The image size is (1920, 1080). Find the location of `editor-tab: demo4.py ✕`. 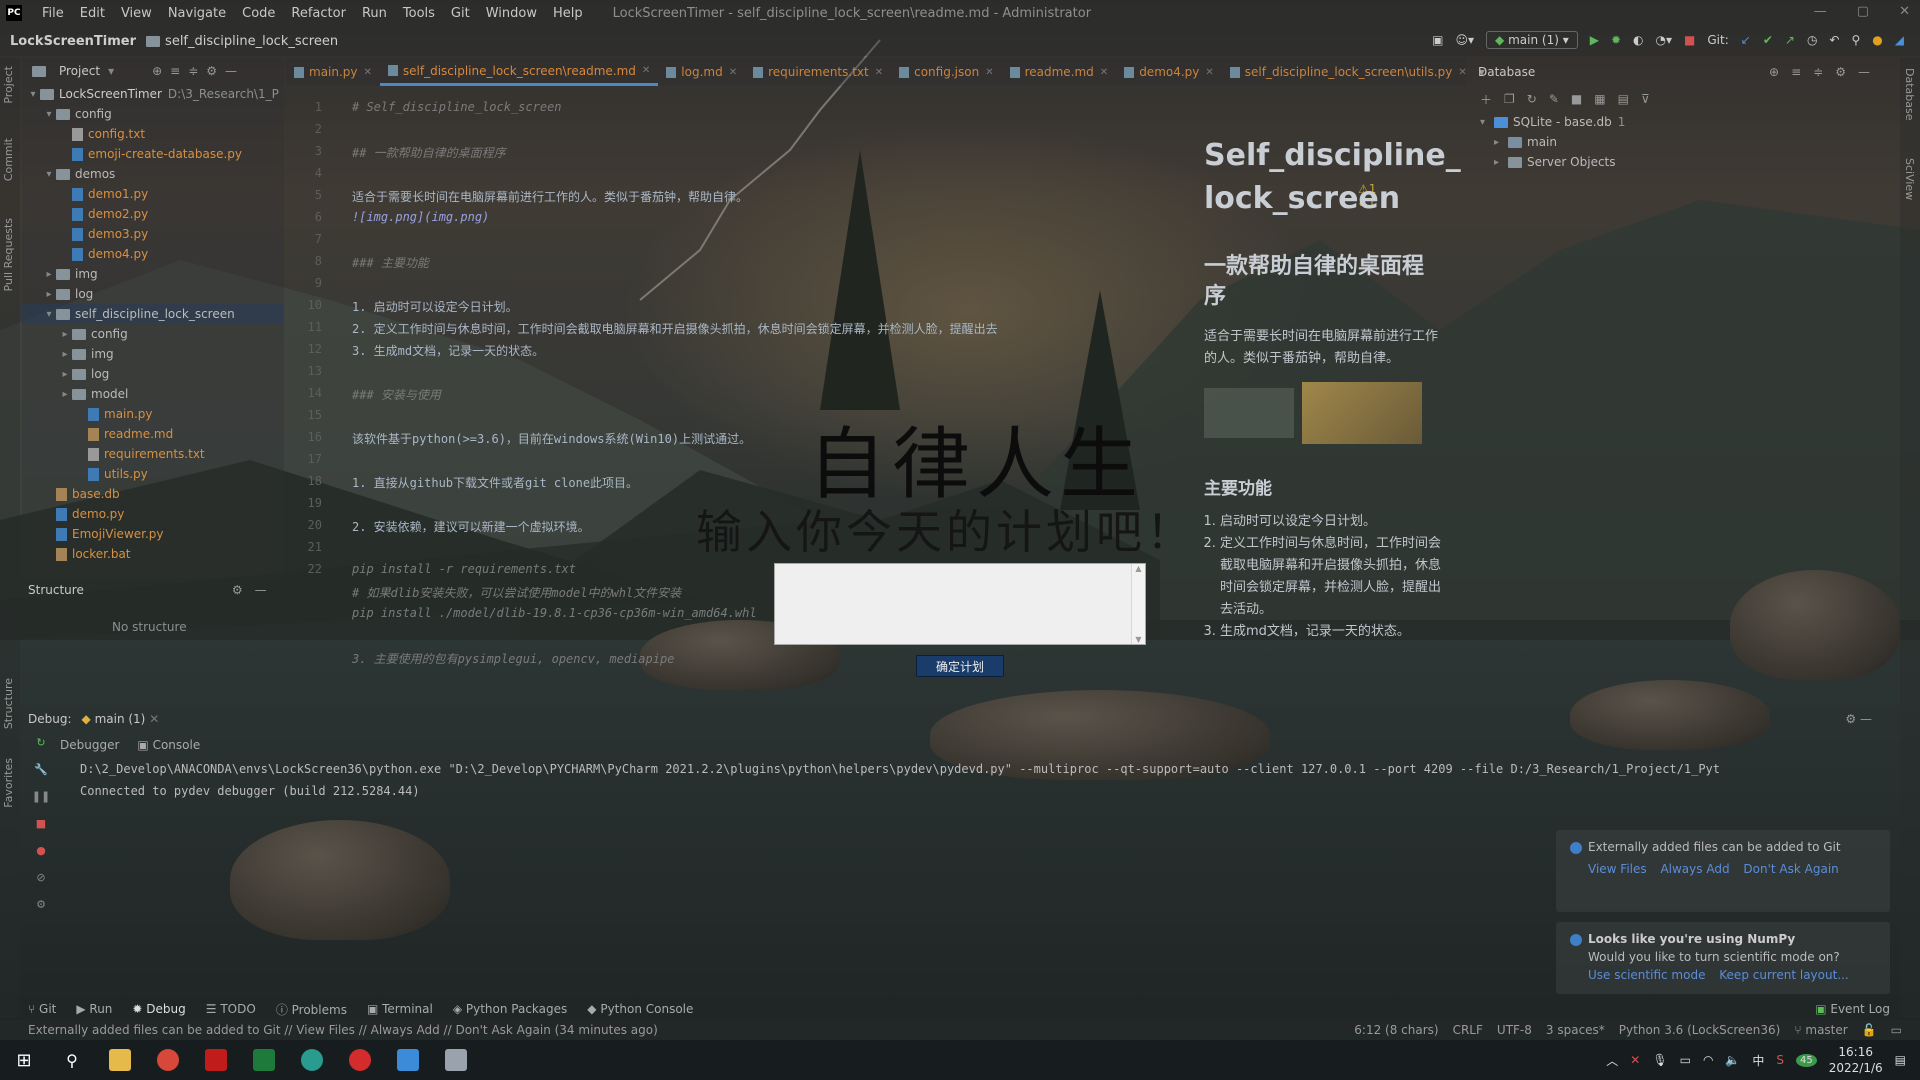

editor-tab: demo4.py ✕ is located at coordinates (1169, 72).